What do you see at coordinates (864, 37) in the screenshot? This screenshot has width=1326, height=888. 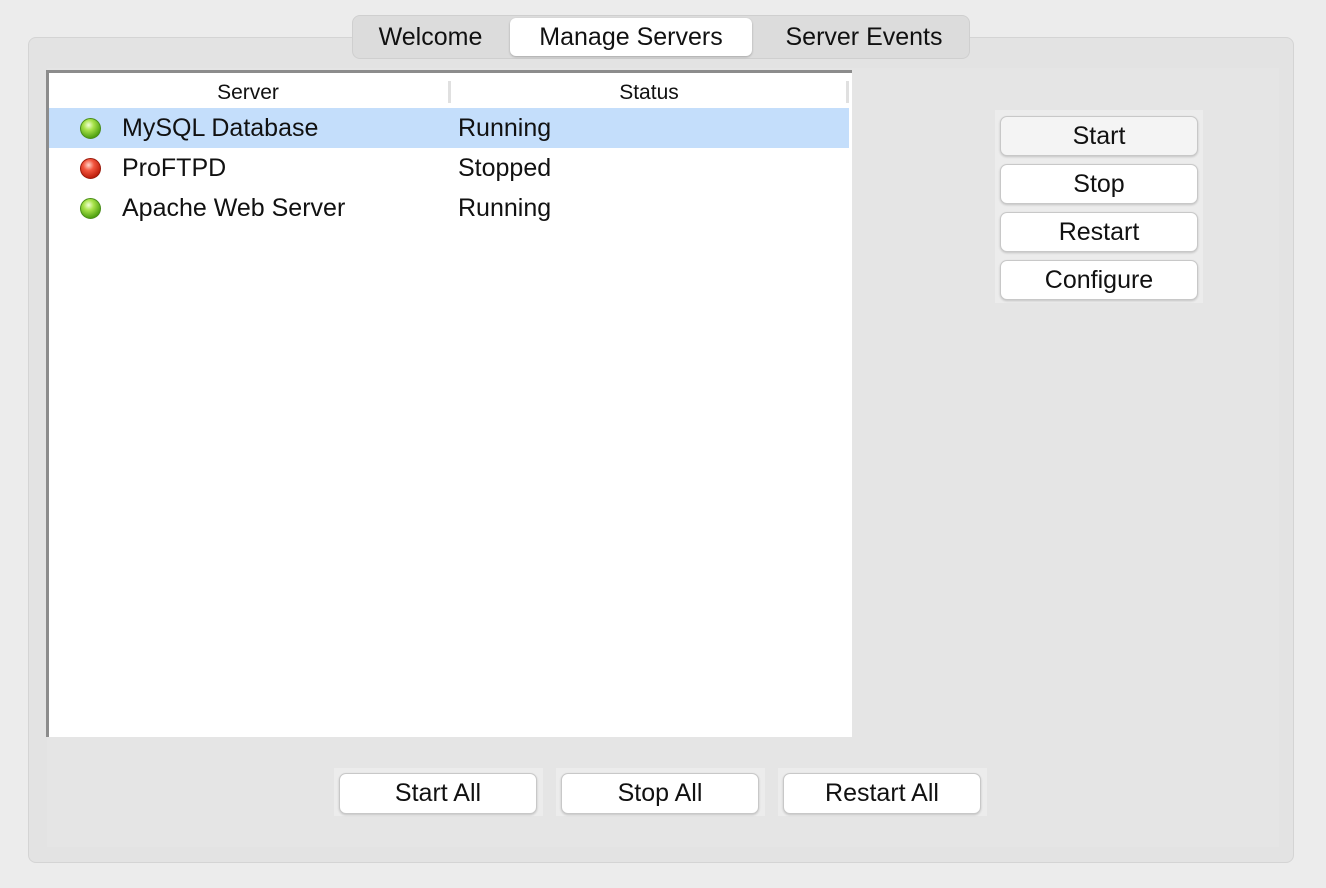 I see `tab-server-events: Server Events` at bounding box center [864, 37].